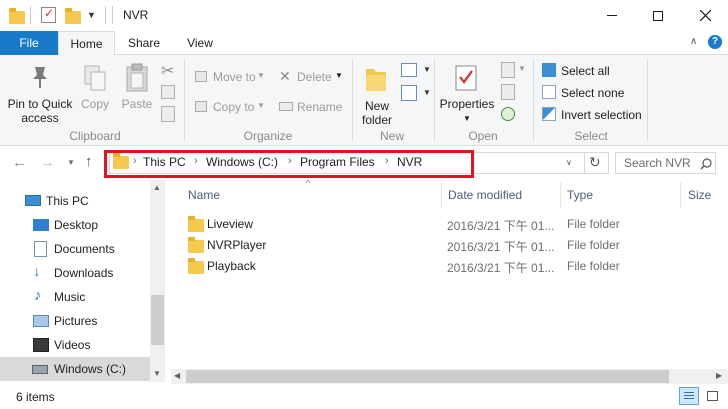  What do you see at coordinates (427, 69) in the screenshot?
I see `new-item-dropdown-icon: ▼` at bounding box center [427, 69].